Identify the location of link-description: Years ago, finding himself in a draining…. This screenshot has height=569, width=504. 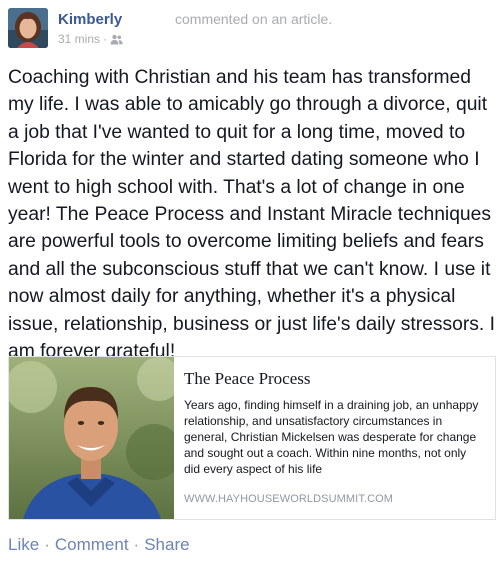
(331, 437).